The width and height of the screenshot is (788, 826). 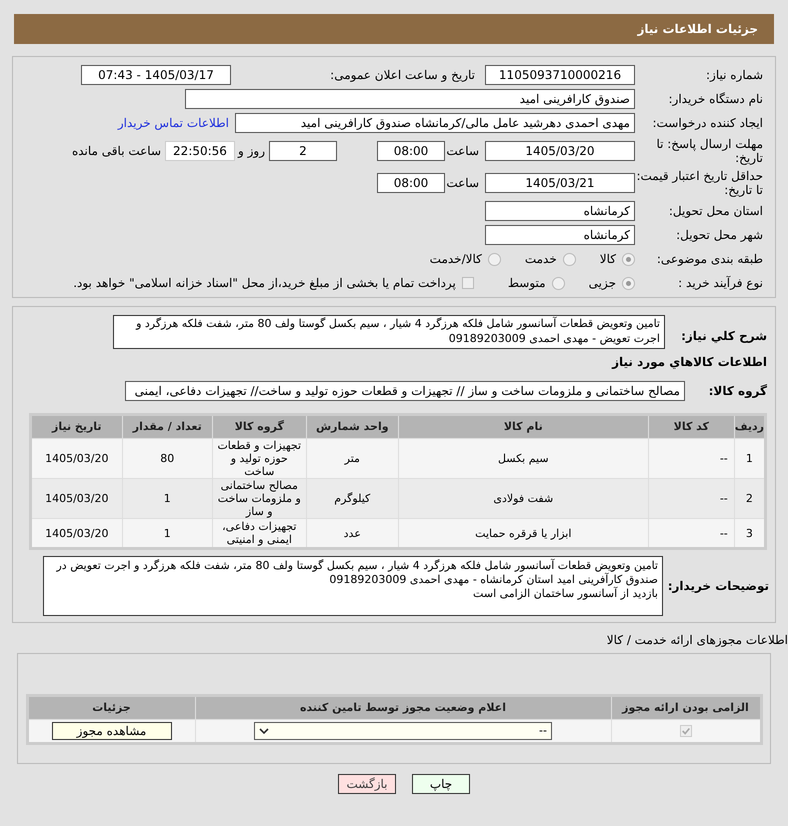 What do you see at coordinates (353, 586) in the screenshot?
I see `buyer-notes-textarea: تامین وتعویض قطعات آسانسور شامل فلکه هرزگرد 4 شیار ، سیم بکسل گوستا ولف 80 متر، شفت فلکه هرزگرد و اجرت تعویض در صندوق کارآفرینی امید استان کرمانشاه - مهدی احمدی 09189203009 بازدید از آسانسور ساختمان الزامی است` at bounding box center [353, 586].